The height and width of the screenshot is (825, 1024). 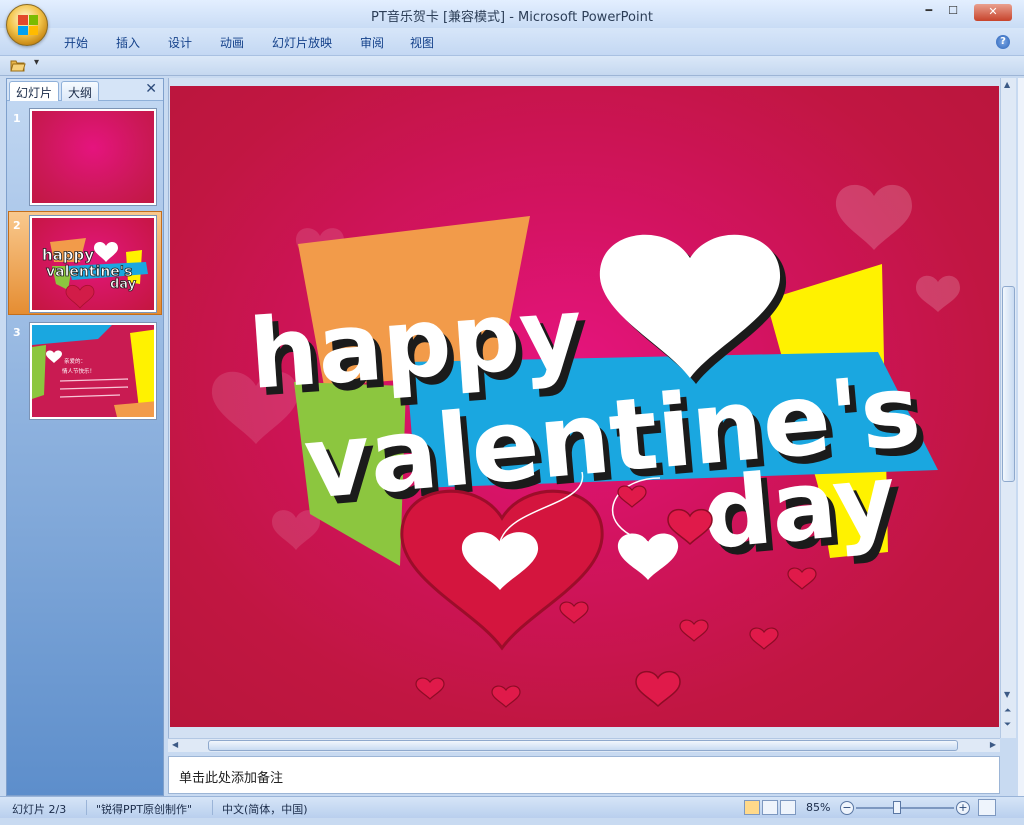 What do you see at coordinates (929, 12) in the screenshot?
I see `minimize-button: ━` at bounding box center [929, 12].